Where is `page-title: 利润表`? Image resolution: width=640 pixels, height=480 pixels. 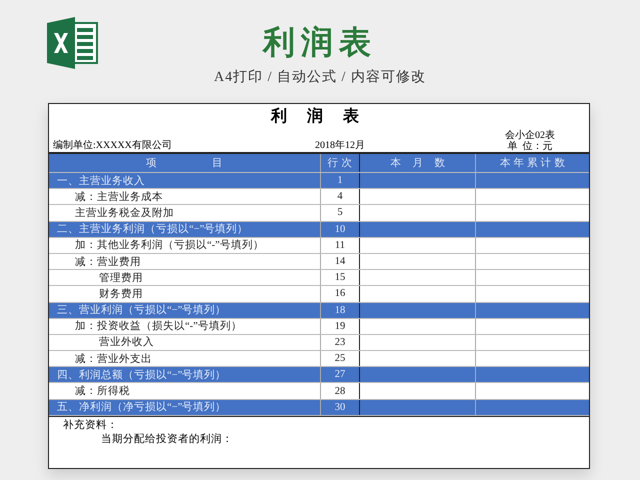 page-title: 利润表 is located at coordinates (320, 42).